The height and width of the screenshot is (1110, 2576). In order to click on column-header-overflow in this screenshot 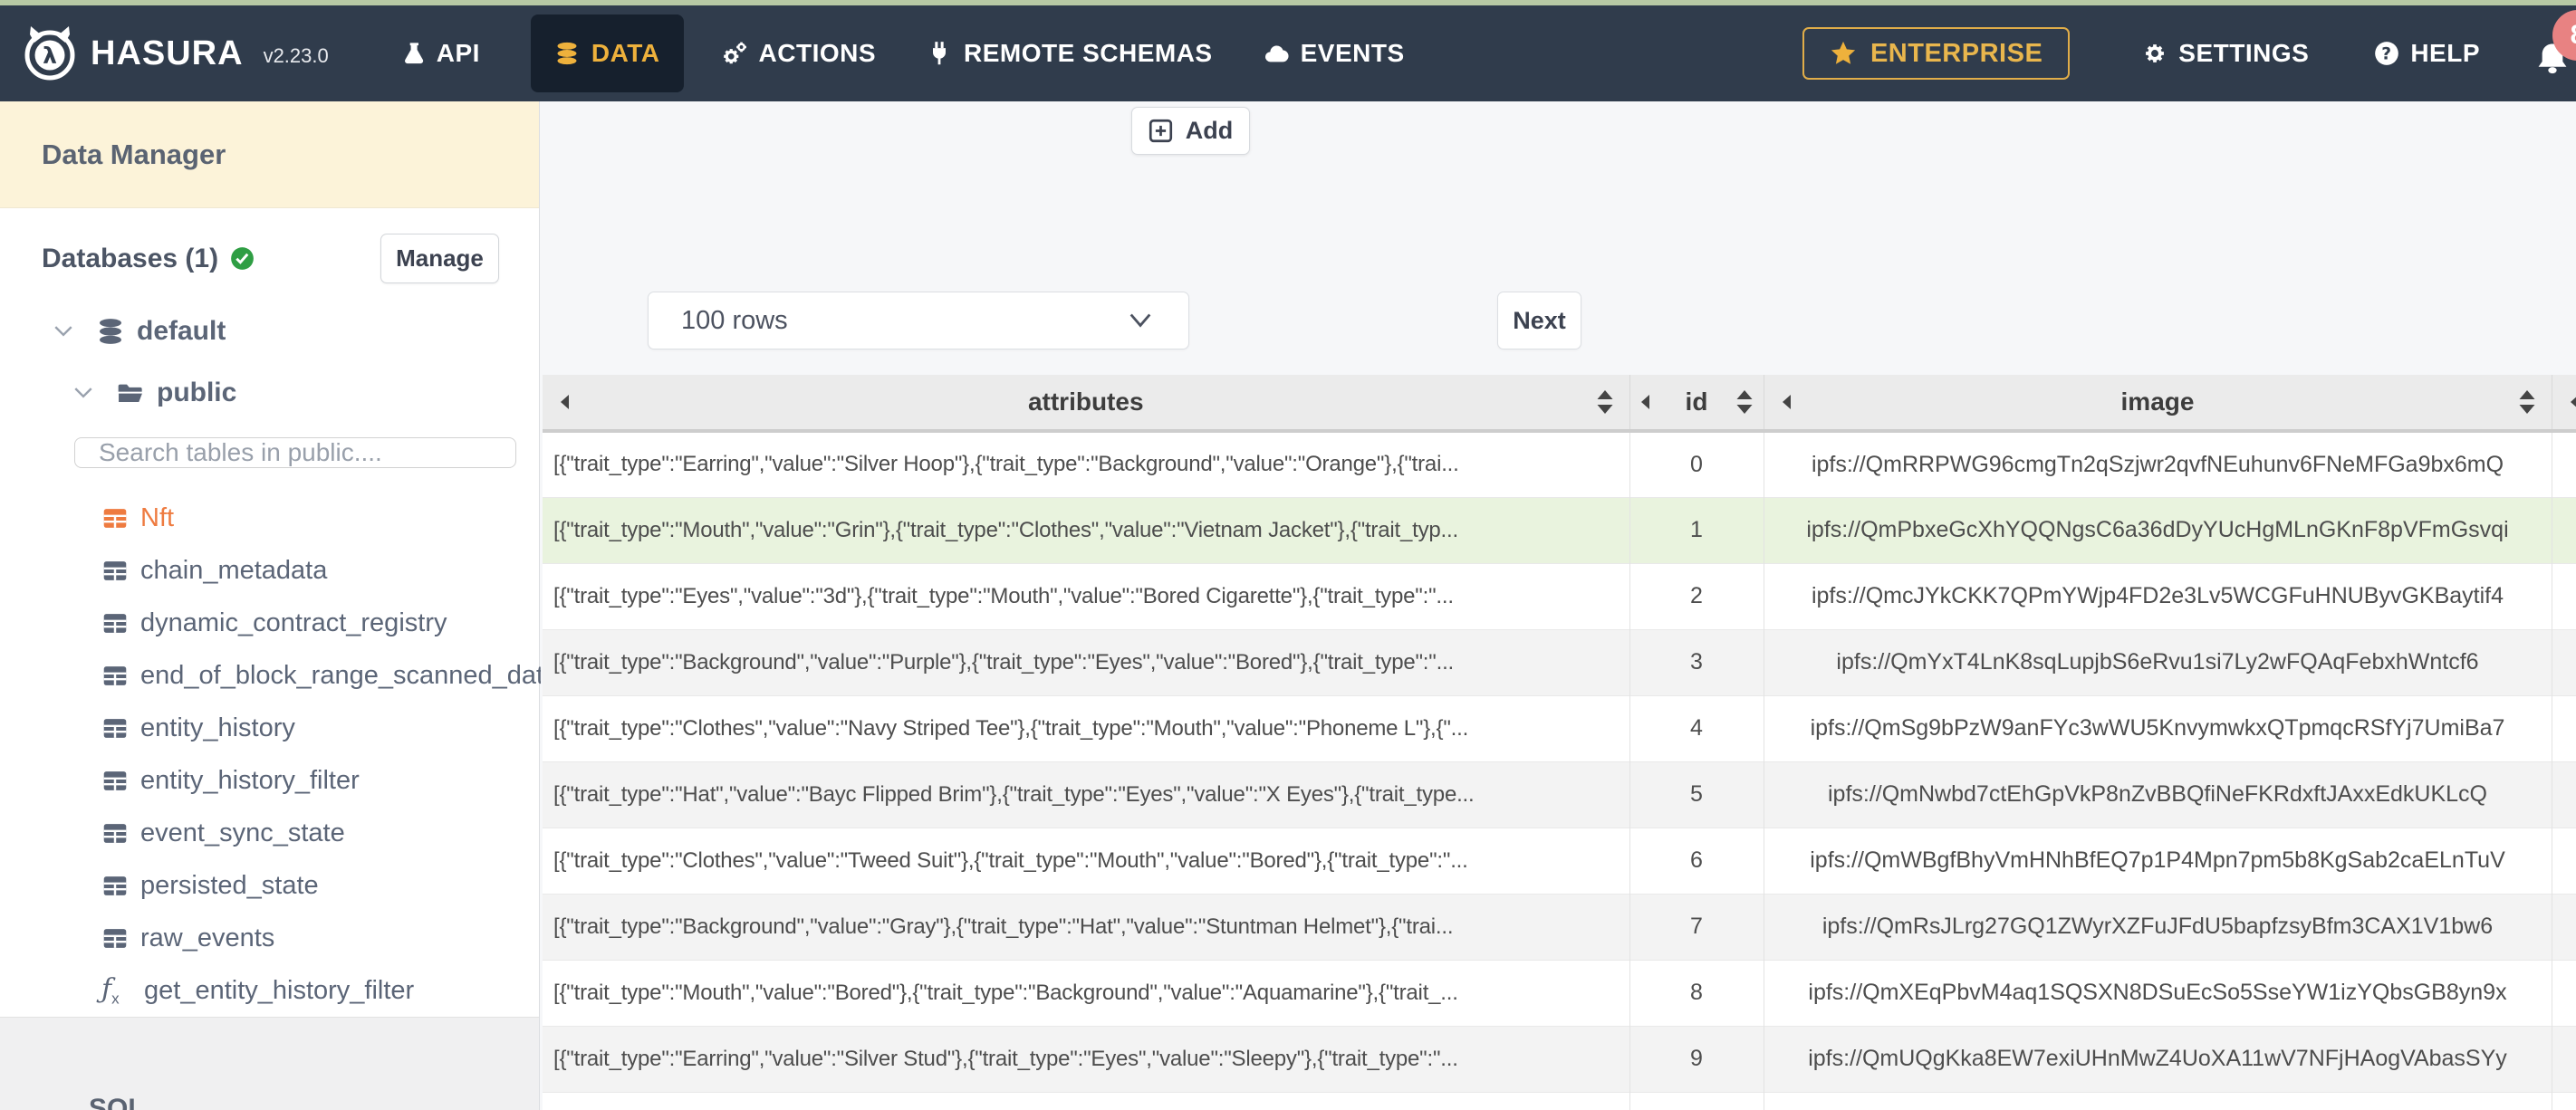, I will do `click(2563, 404)`.